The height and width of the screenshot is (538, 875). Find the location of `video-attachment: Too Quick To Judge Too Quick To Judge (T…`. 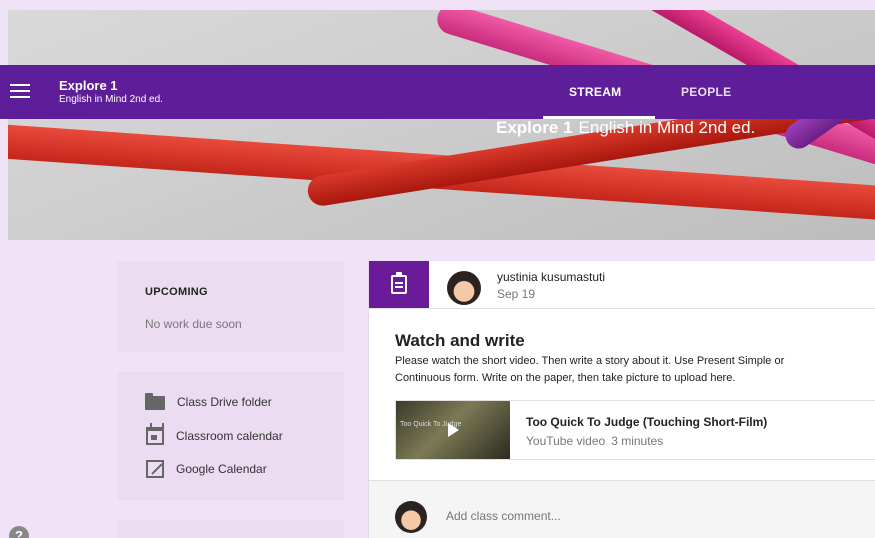

video-attachment: Too Quick To Judge Too Quick To Judge (T… is located at coordinates (635, 430).